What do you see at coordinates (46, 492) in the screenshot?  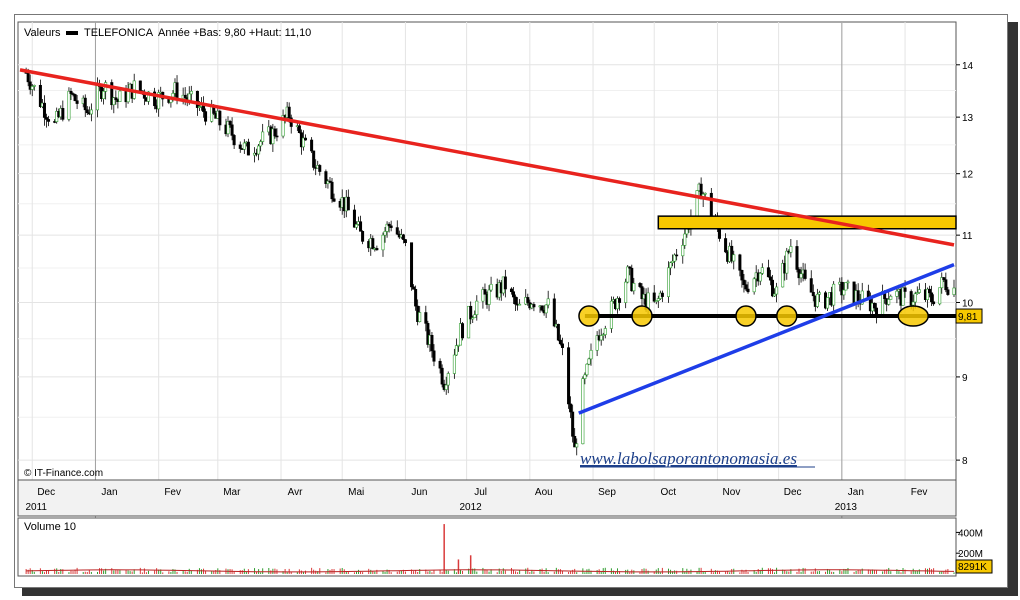 I see `x-month-label: Dec` at bounding box center [46, 492].